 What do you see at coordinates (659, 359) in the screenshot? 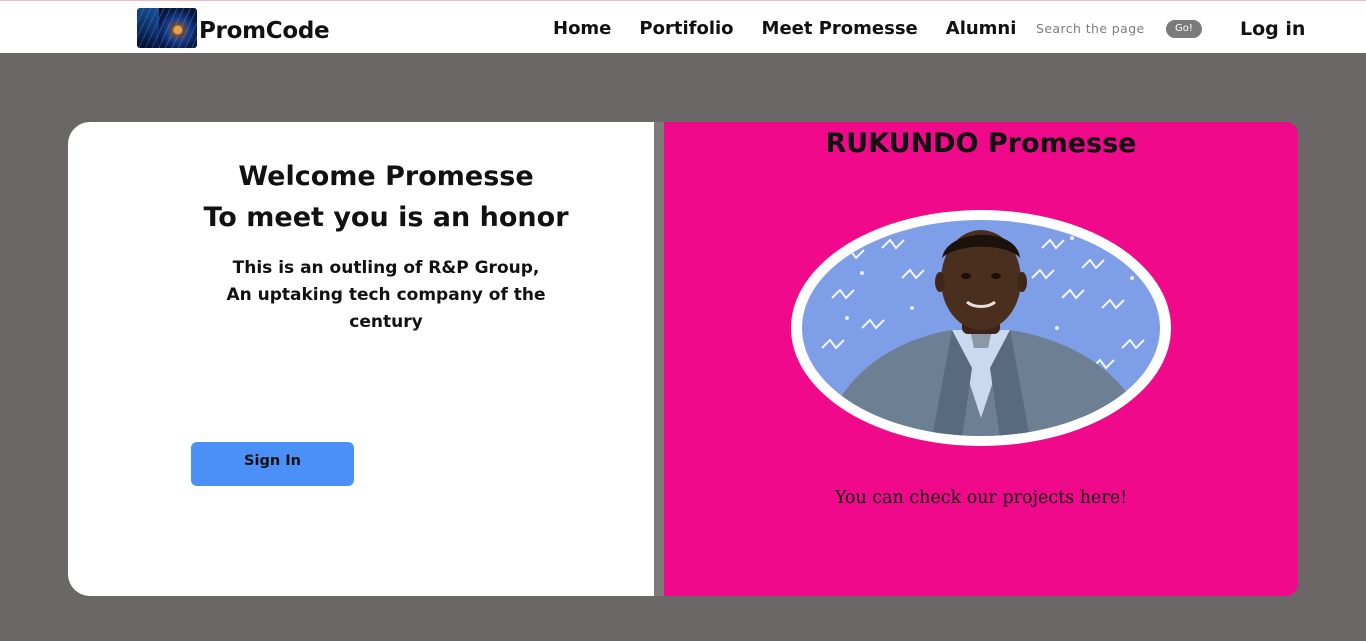
I see `panel-divider` at bounding box center [659, 359].